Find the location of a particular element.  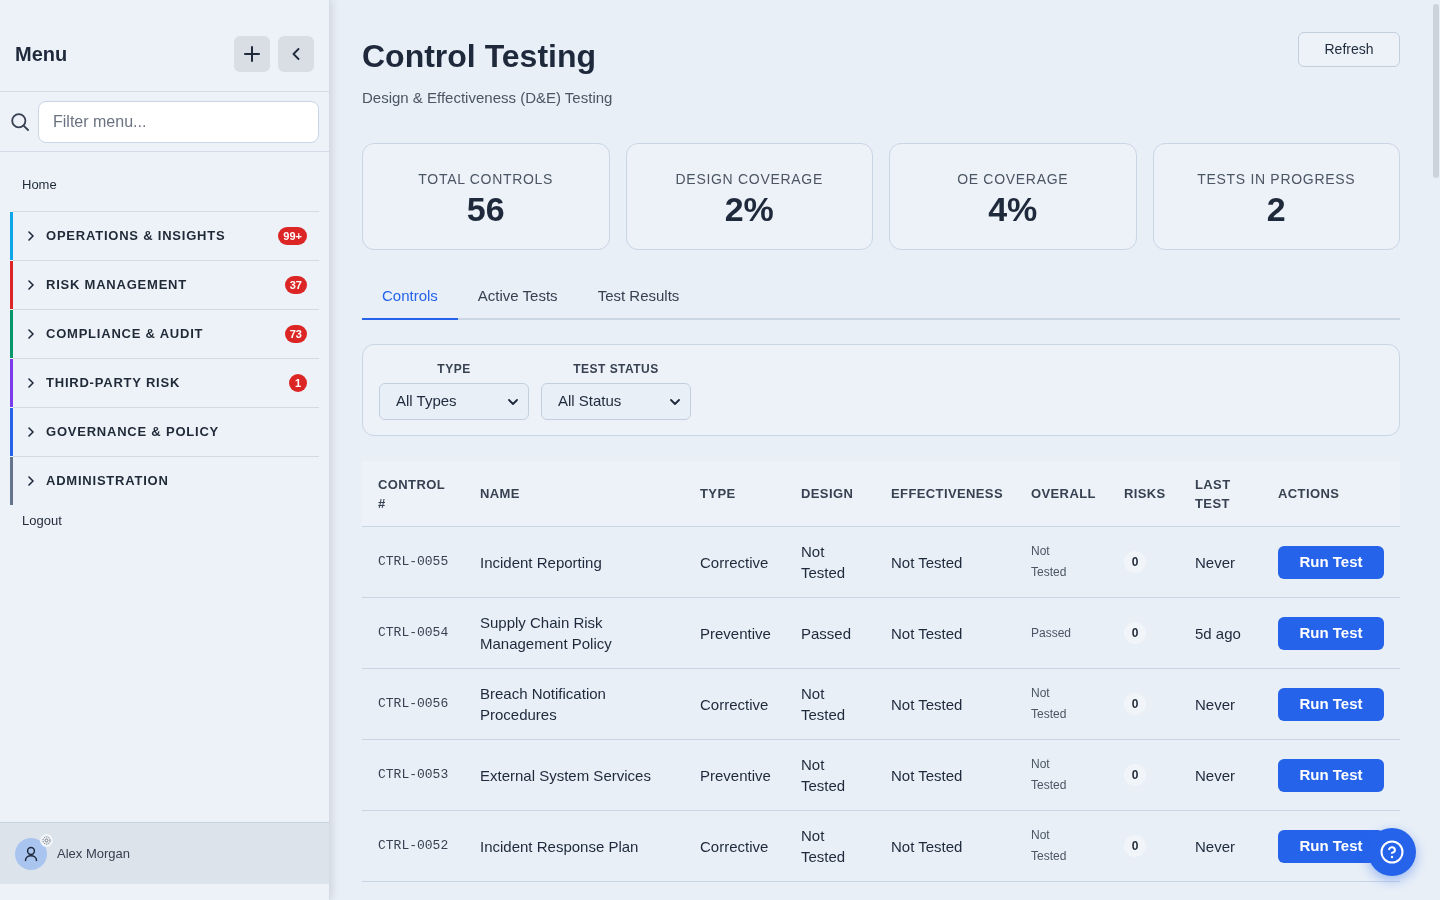

plus-icon is located at coordinates (252, 53).